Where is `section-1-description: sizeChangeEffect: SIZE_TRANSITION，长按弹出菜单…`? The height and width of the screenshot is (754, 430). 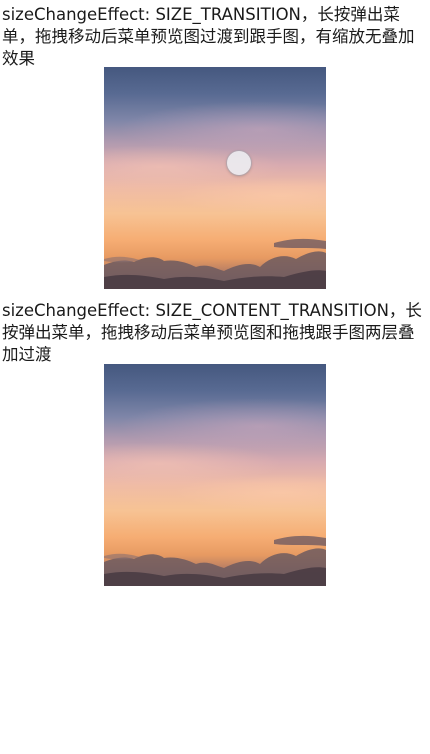
section-1-description: sizeChangeEffect: SIZE_TRANSITION，长按弹出菜单… is located at coordinates (208, 36).